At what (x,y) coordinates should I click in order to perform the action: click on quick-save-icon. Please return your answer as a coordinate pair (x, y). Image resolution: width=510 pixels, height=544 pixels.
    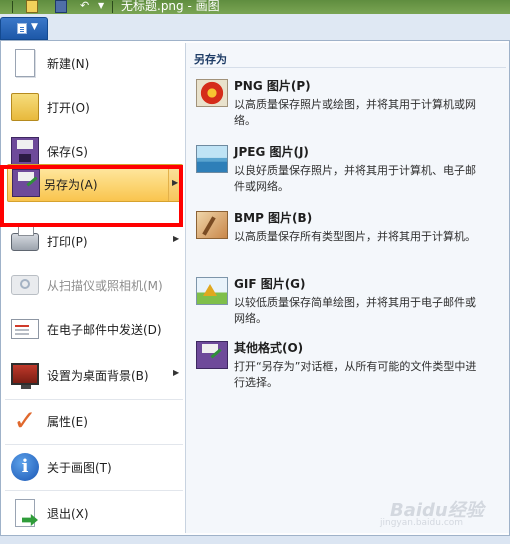
    Looking at the image, I should click on (61, 6).